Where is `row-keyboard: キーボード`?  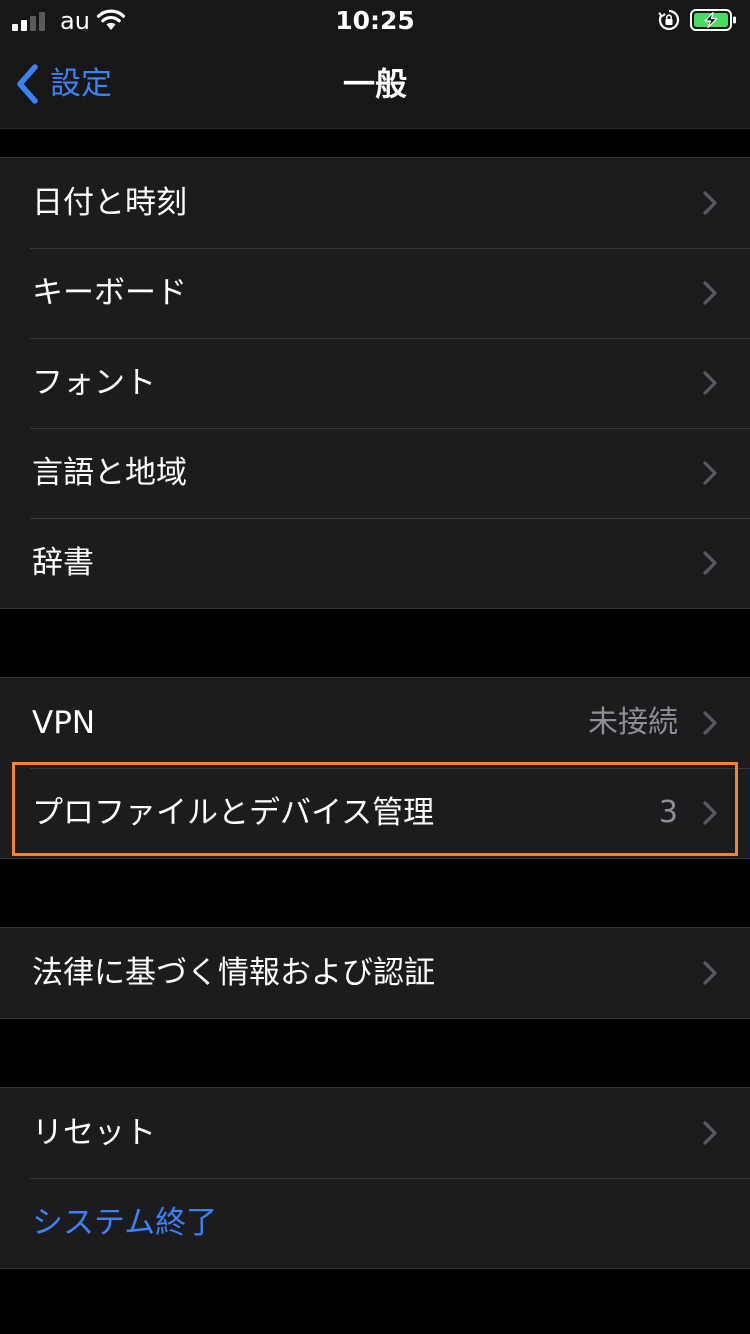 row-keyboard: キーボード is located at coordinates (375, 293).